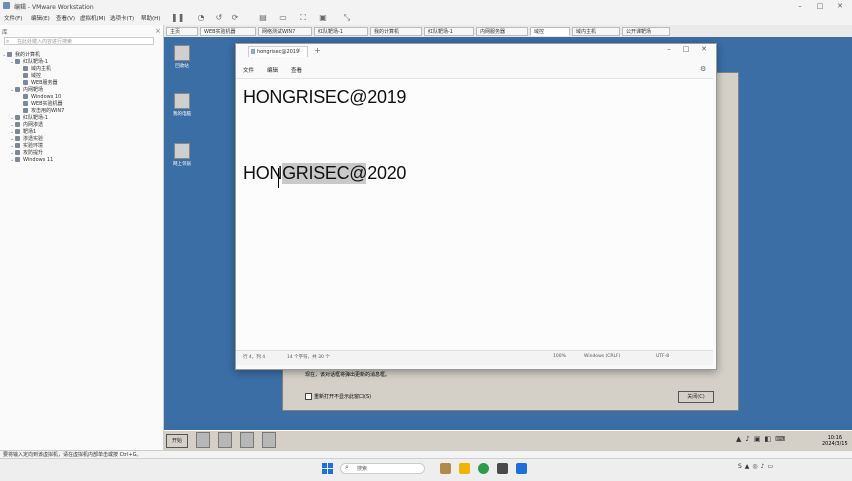  What do you see at coordinates (247, 440) in the screenshot?
I see `server-manager-icon` at bounding box center [247, 440].